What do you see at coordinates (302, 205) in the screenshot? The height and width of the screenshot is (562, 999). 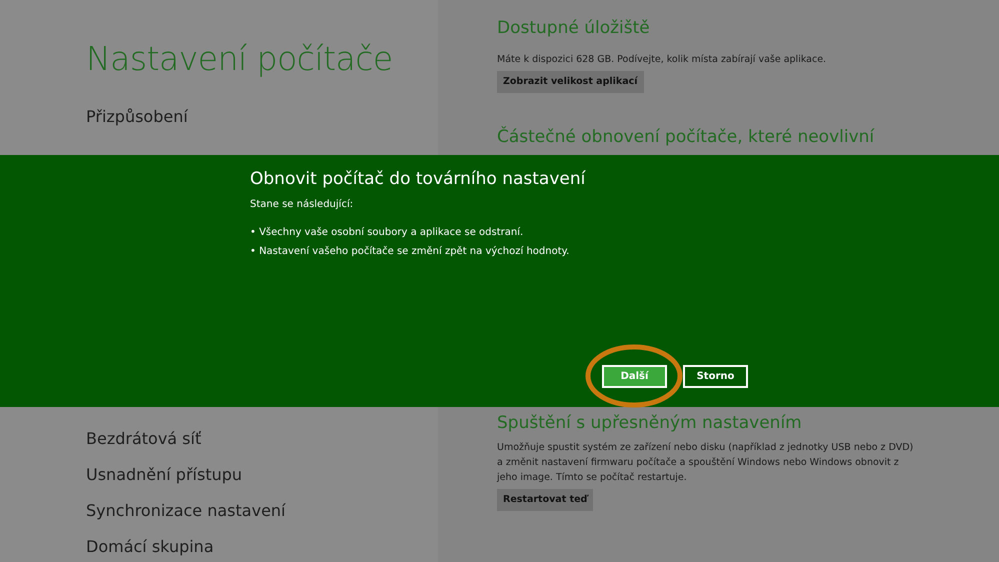 I see `dialog-intro: Stane se následující:` at bounding box center [302, 205].